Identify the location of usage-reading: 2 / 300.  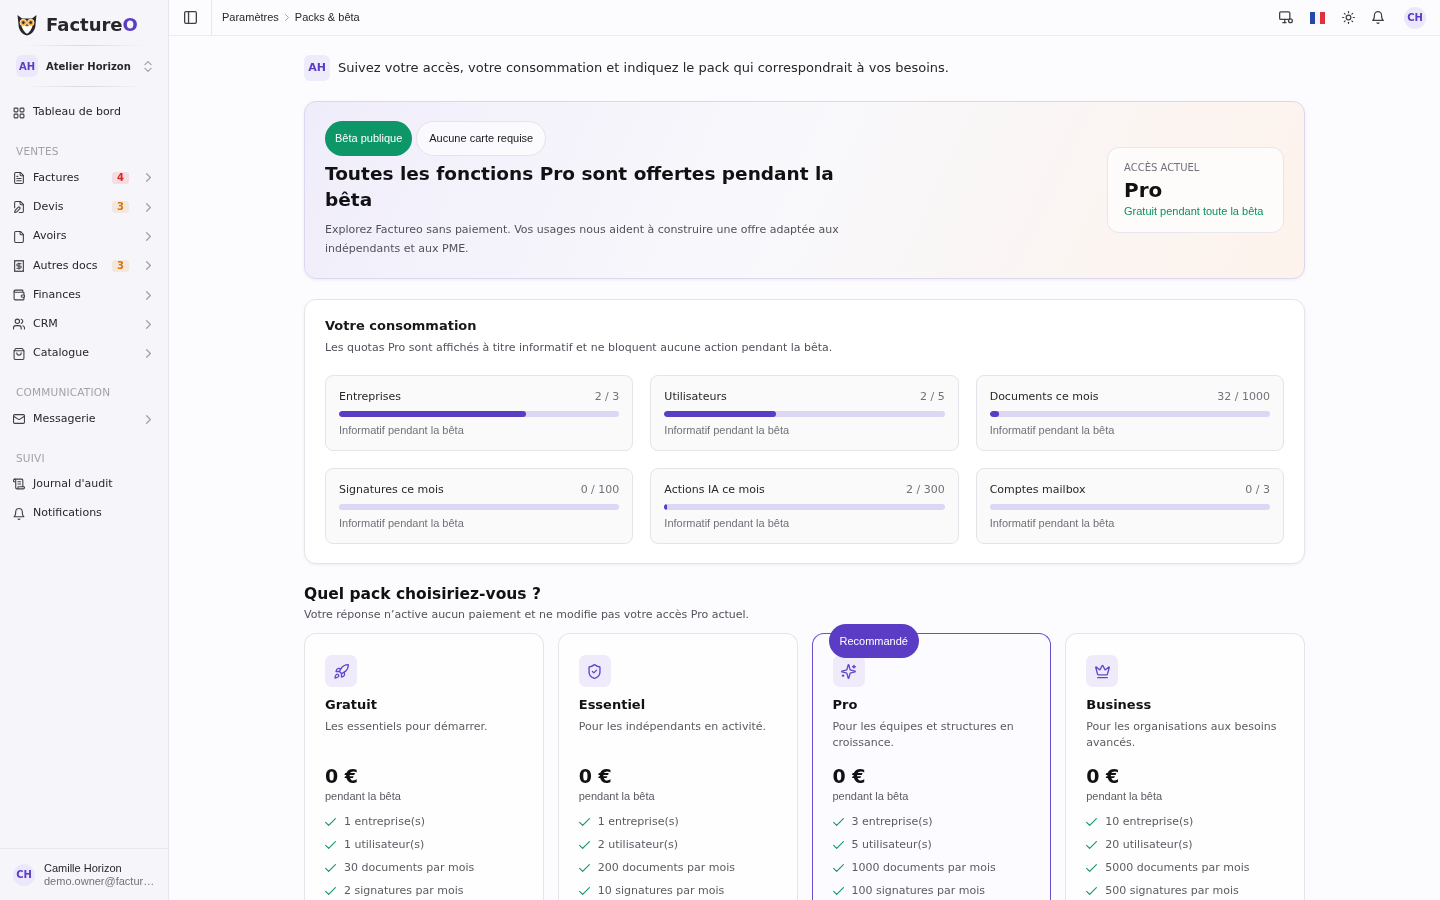
(925, 489).